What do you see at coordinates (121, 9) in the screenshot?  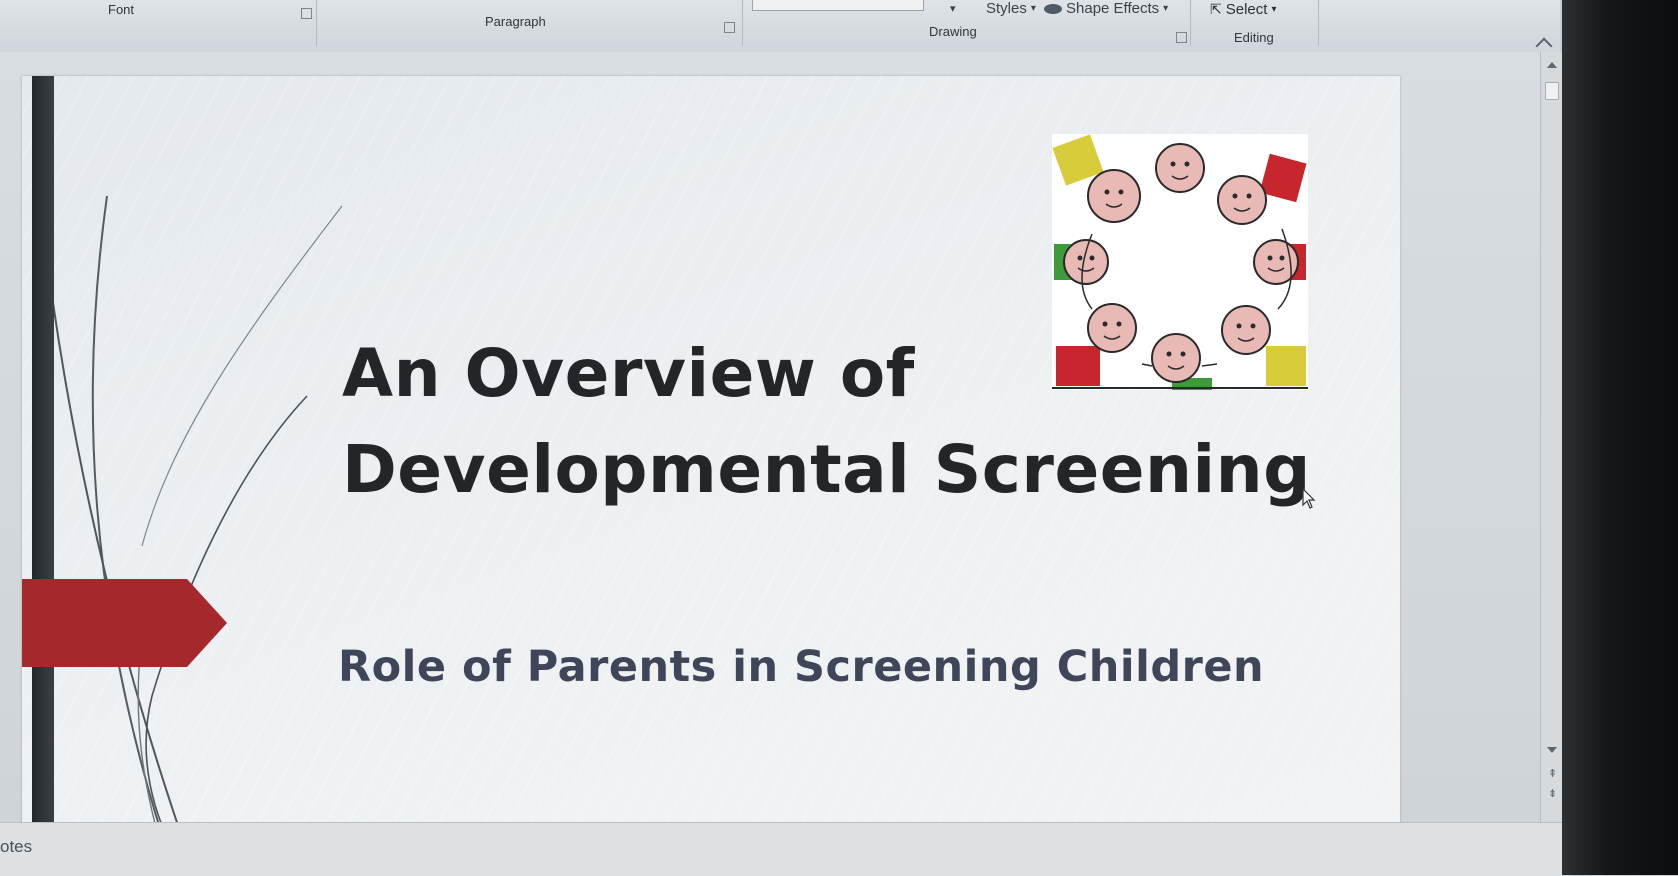 I see `ribbon-group-font-label: Font` at bounding box center [121, 9].